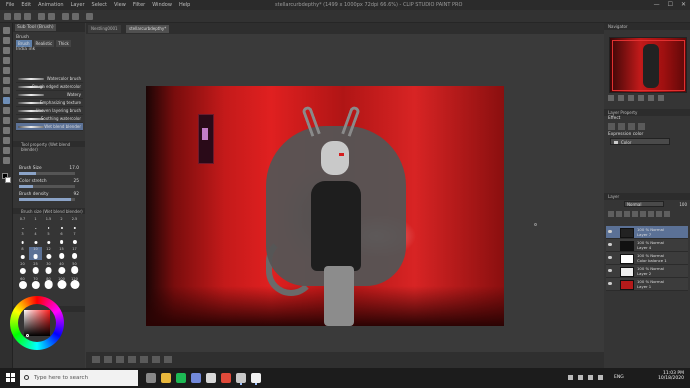  What do you see at coordinates (667, 214) in the screenshot?
I see `delete-layer-icon` at bounding box center [667, 214].